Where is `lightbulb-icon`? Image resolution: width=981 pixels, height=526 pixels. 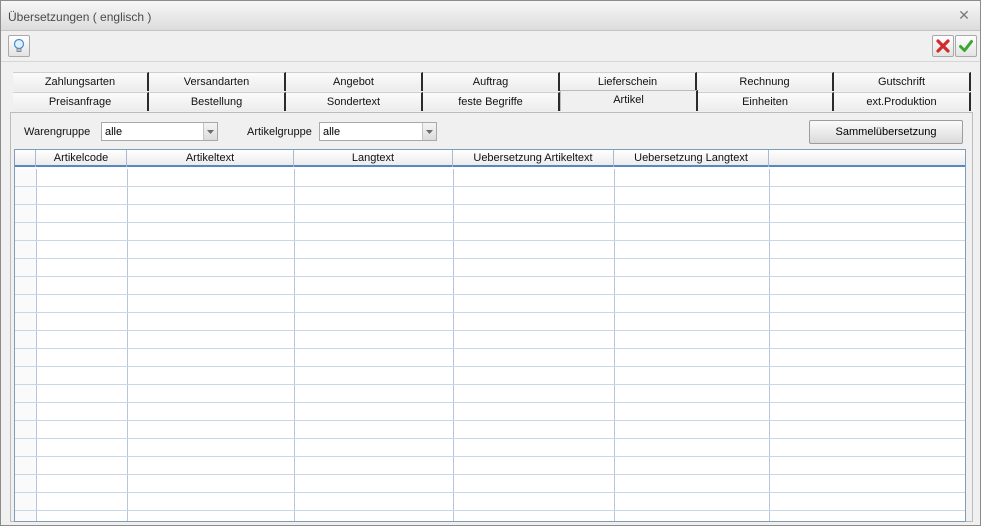
lightbulb-icon is located at coordinates (19, 45).